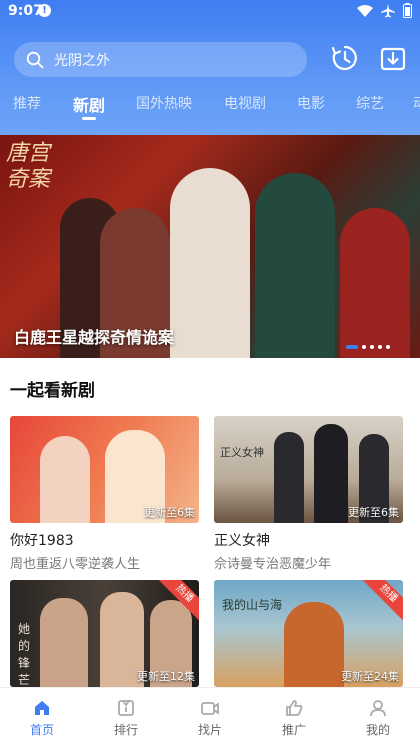 This screenshot has width=420, height=747. I want to click on card-title: 你好1983, so click(42, 541).